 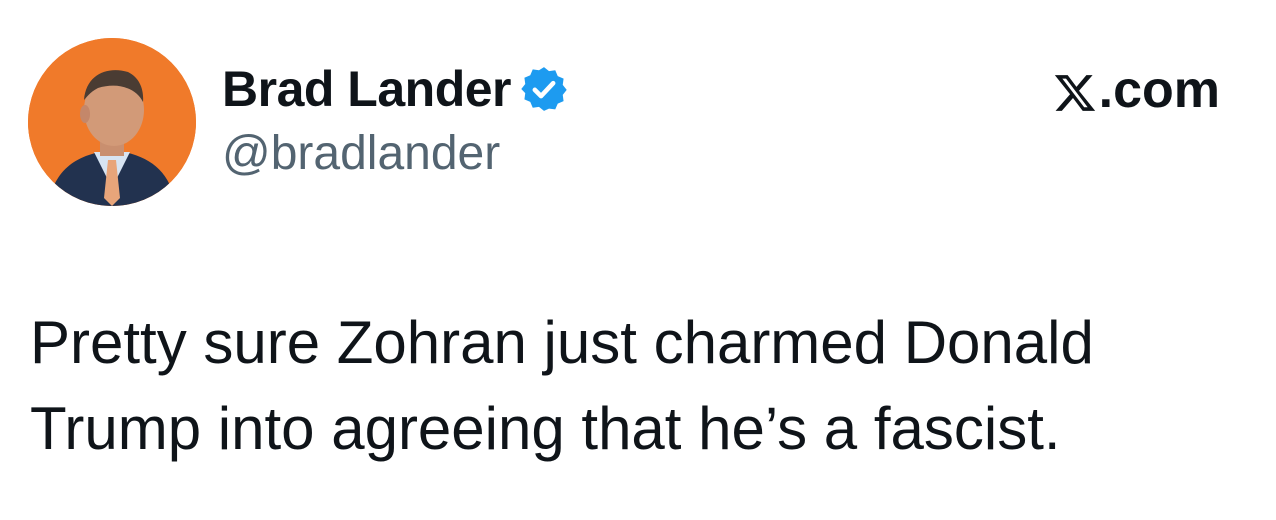 What do you see at coordinates (562, 342) in the screenshot?
I see `tweet-text-line: Pretty sure Zohran just charmed Donald` at bounding box center [562, 342].